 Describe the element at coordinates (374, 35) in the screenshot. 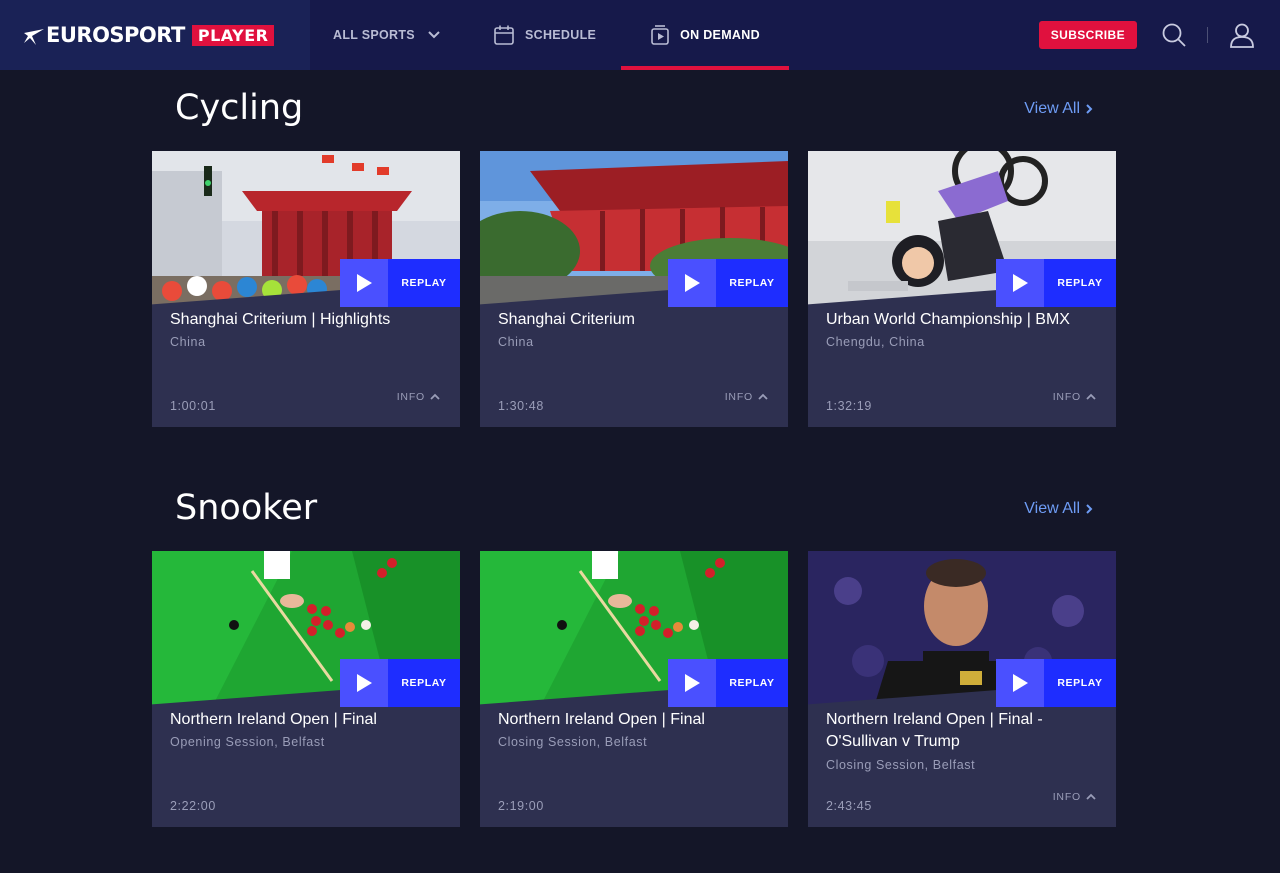

I see `nav-all-sports-label: ALL SPORTS` at that location.